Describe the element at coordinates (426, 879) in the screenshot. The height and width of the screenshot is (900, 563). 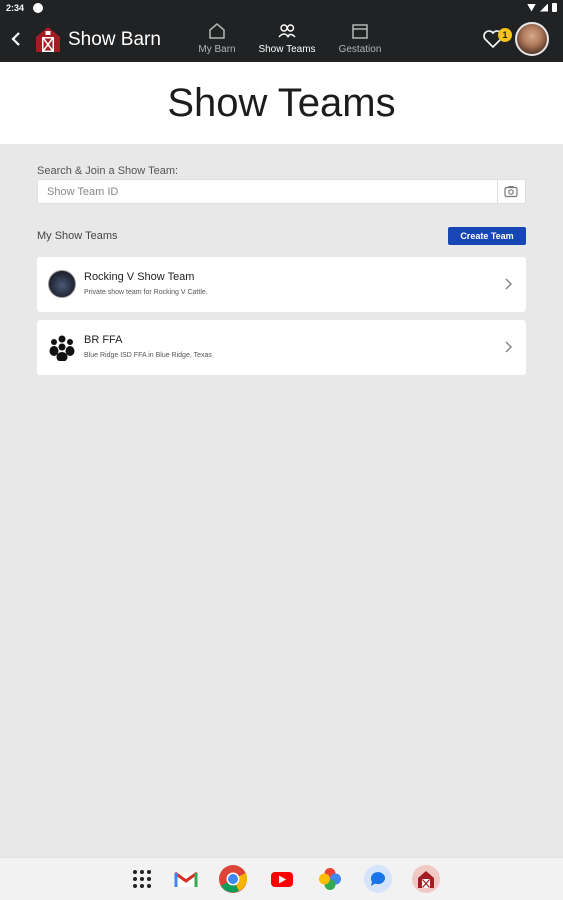
I see `show-barn-app-icon` at that location.